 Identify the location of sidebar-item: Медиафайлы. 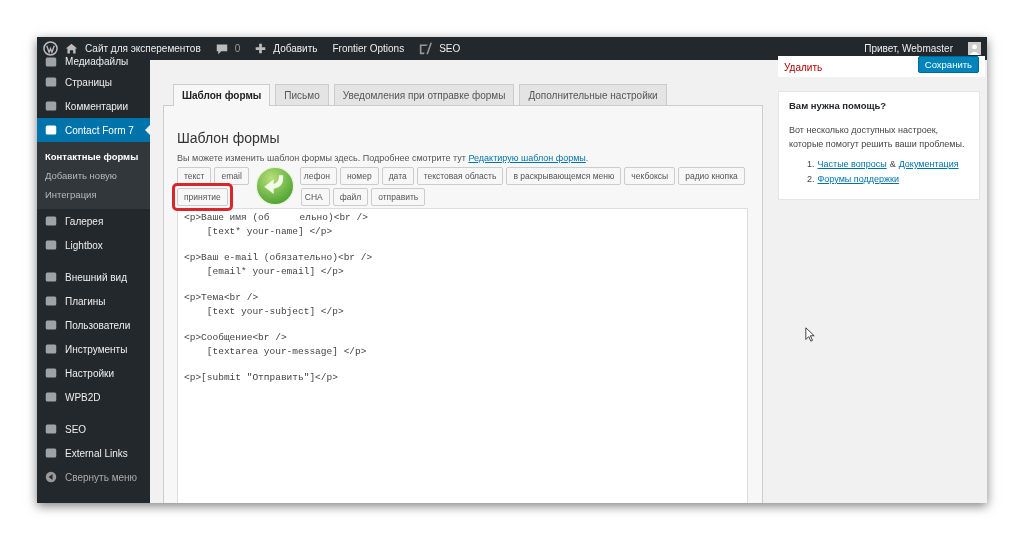
(93, 63).